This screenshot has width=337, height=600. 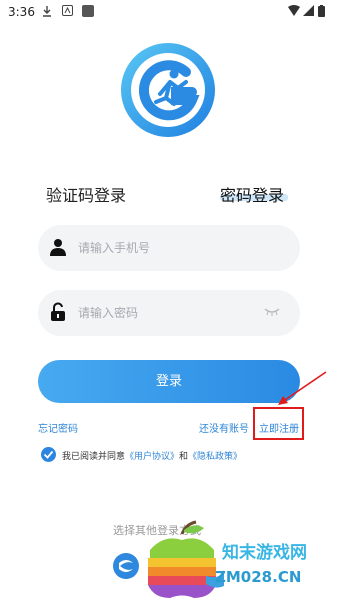 What do you see at coordinates (302, 388) in the screenshot?
I see `annotation-arrow` at bounding box center [302, 388].